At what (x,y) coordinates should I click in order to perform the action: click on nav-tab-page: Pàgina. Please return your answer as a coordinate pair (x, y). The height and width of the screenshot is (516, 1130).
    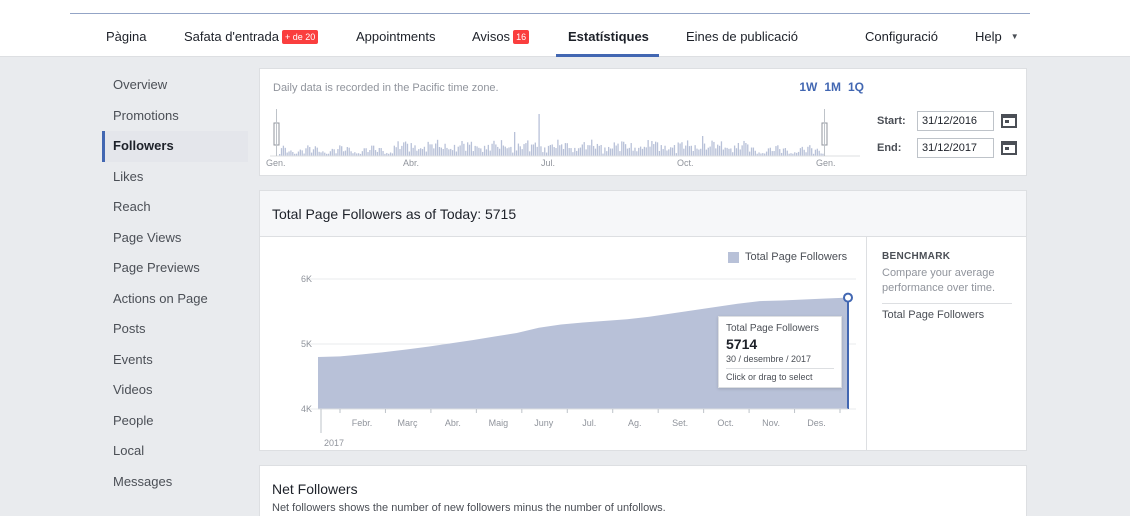
    Looking at the image, I should click on (126, 36).